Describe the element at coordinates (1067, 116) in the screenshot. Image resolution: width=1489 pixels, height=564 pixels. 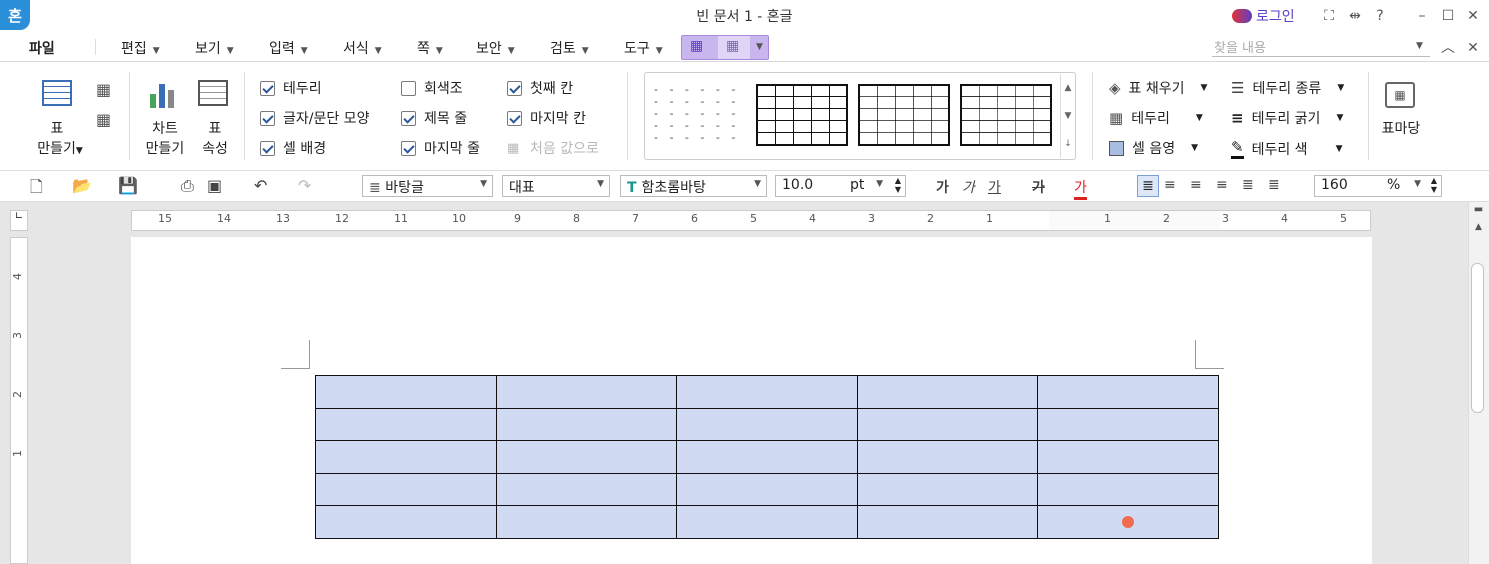
I see `gallery-scroll: ▲ ▼ ↓` at that location.